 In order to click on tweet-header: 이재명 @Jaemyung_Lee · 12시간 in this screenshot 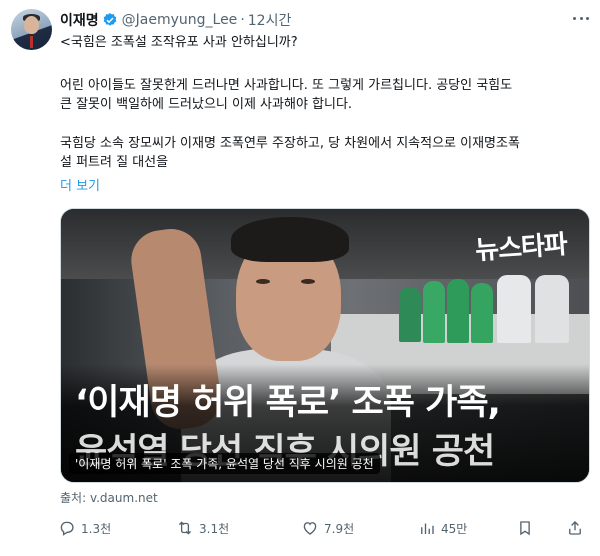, I will do `click(175, 20)`.